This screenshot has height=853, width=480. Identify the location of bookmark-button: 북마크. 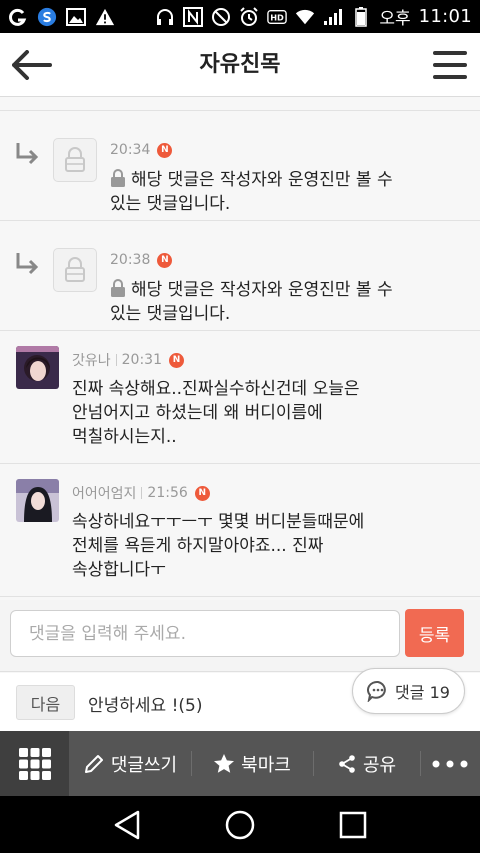
(252, 763).